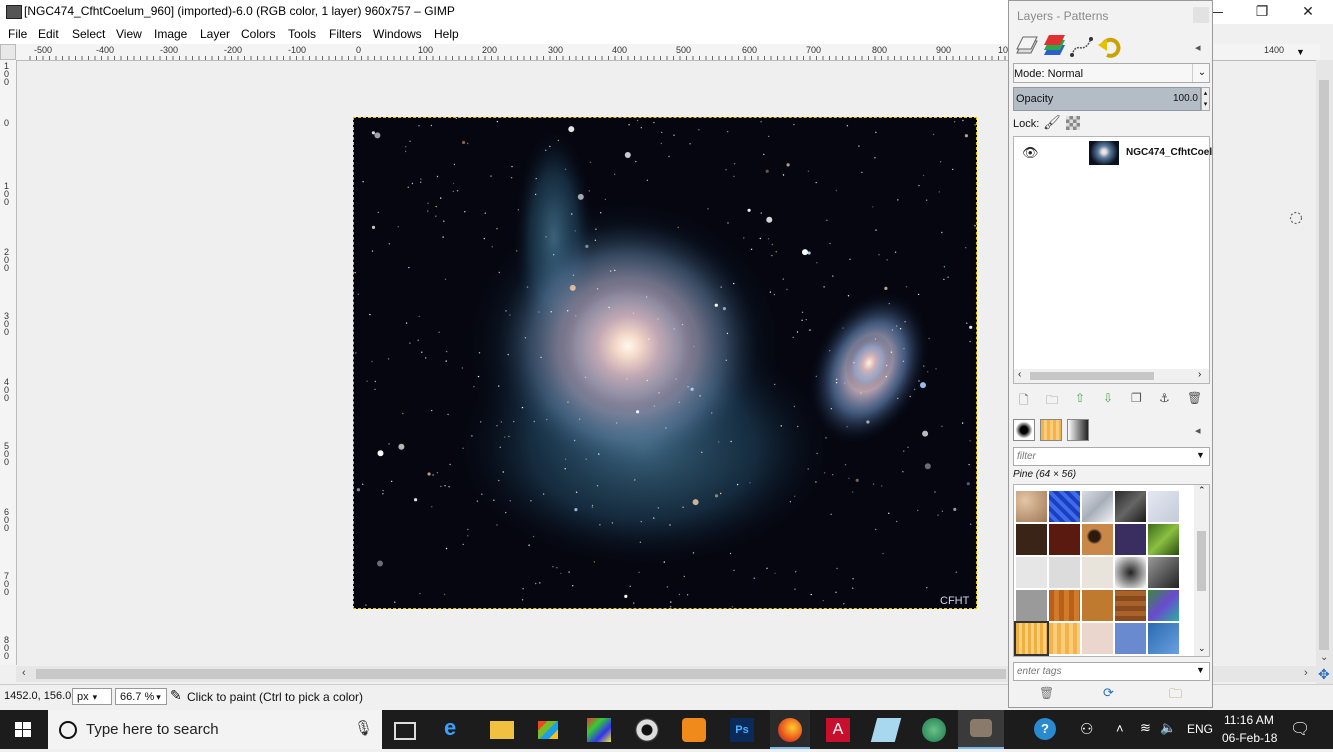 The image size is (1333, 752). I want to click on opacity-spin-buttons: ▴ ▾, so click(1205, 99).